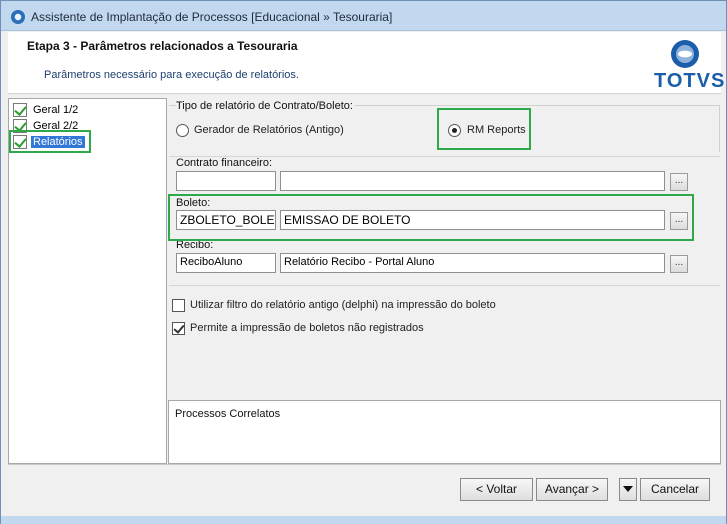  I want to click on related-processes-panel: Processos Correlatos, so click(444, 432).